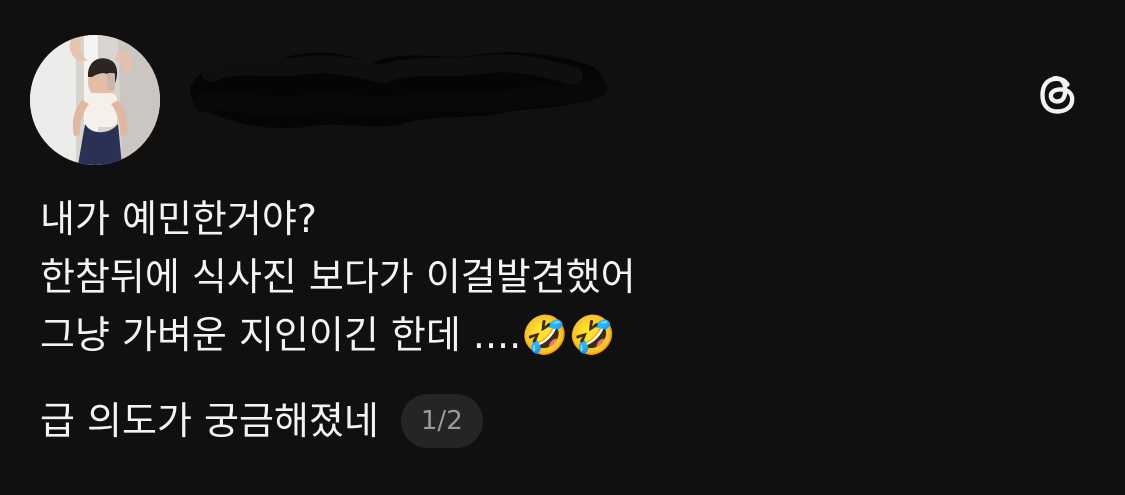  Describe the element at coordinates (95, 100) in the screenshot. I see `avatar` at that location.